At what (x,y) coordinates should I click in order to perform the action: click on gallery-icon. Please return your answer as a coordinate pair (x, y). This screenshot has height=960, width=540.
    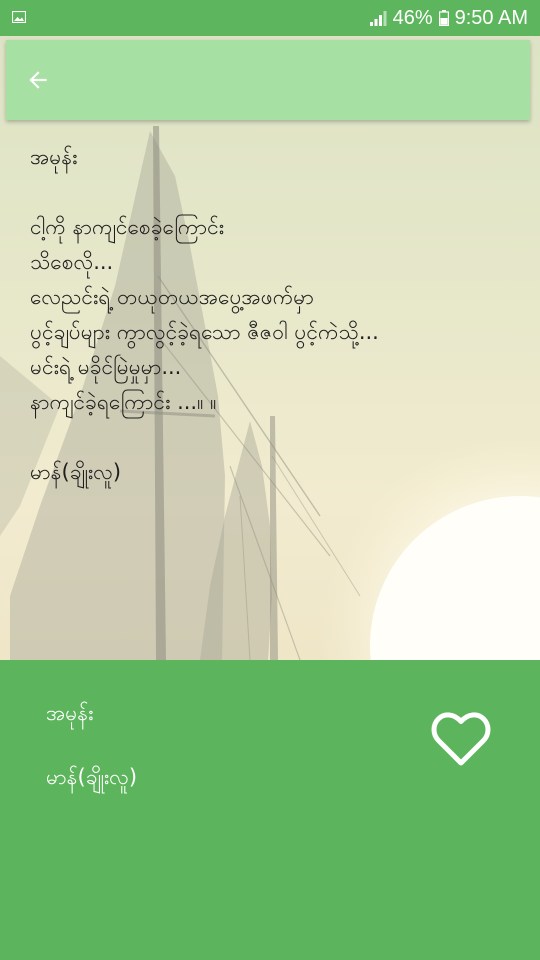
    Looking at the image, I should click on (19, 17).